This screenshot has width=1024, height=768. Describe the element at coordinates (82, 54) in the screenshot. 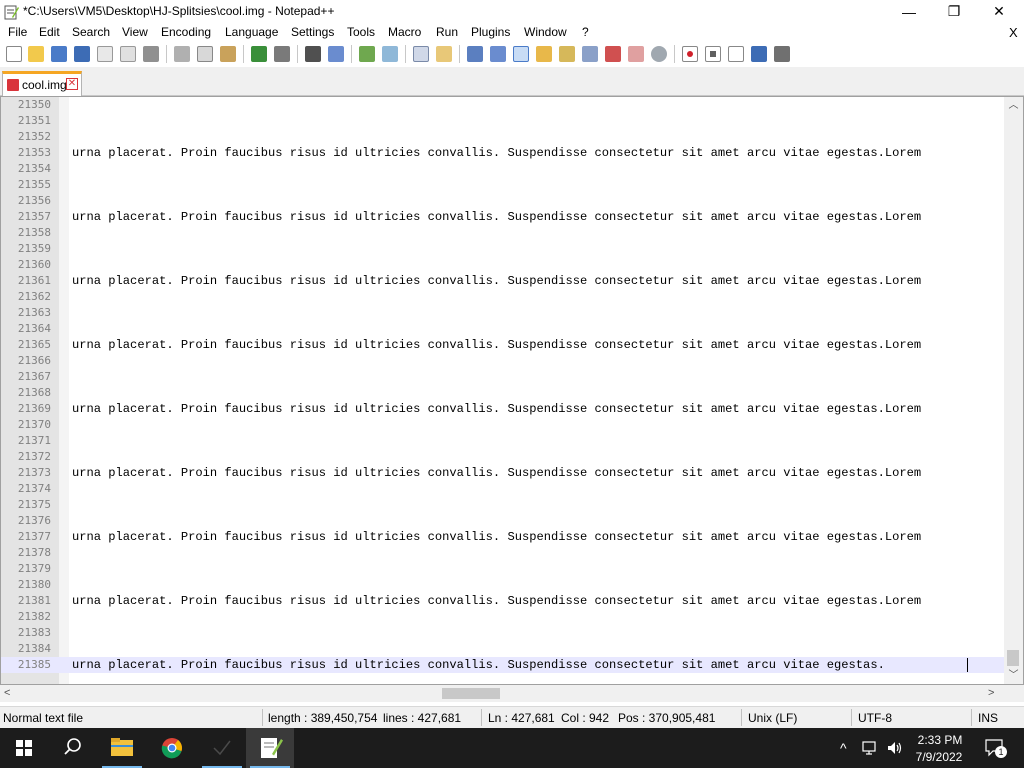

I see `save-all-icon` at that location.